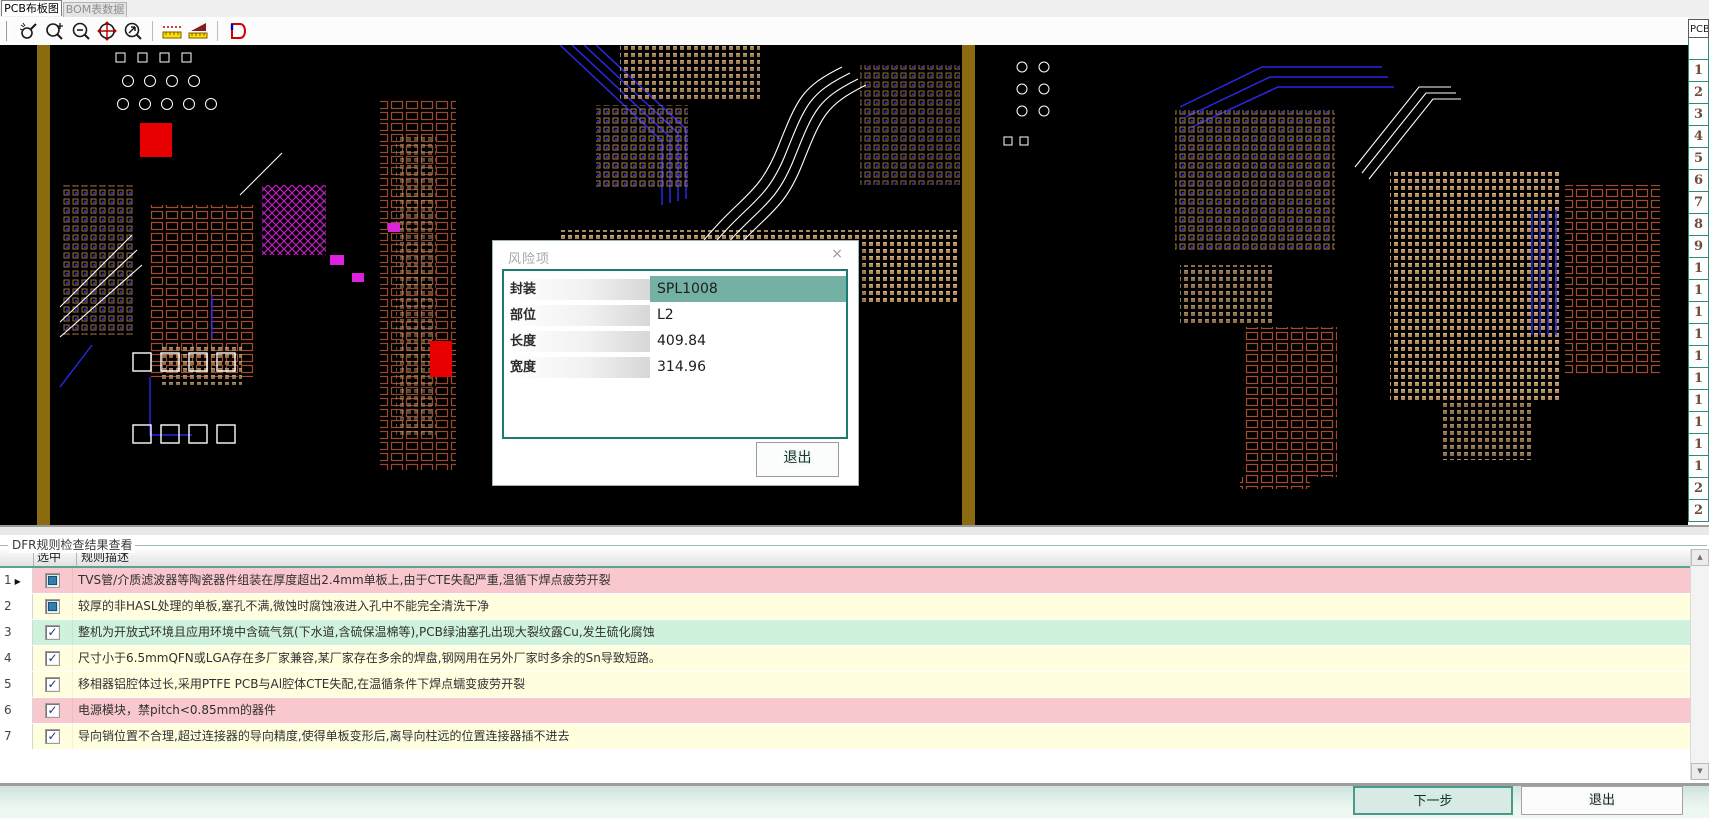 This screenshot has width=1709, height=818. What do you see at coordinates (81, 31) in the screenshot?
I see `zoom-out-icon` at bounding box center [81, 31].